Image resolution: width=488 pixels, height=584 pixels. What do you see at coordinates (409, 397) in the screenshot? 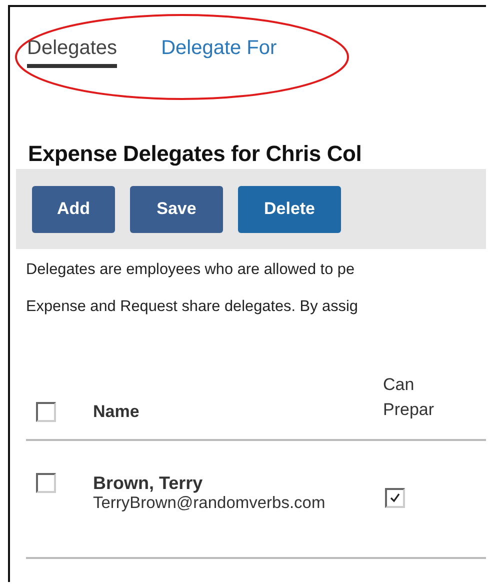
I see `column-header: Can Prepar` at bounding box center [409, 397].